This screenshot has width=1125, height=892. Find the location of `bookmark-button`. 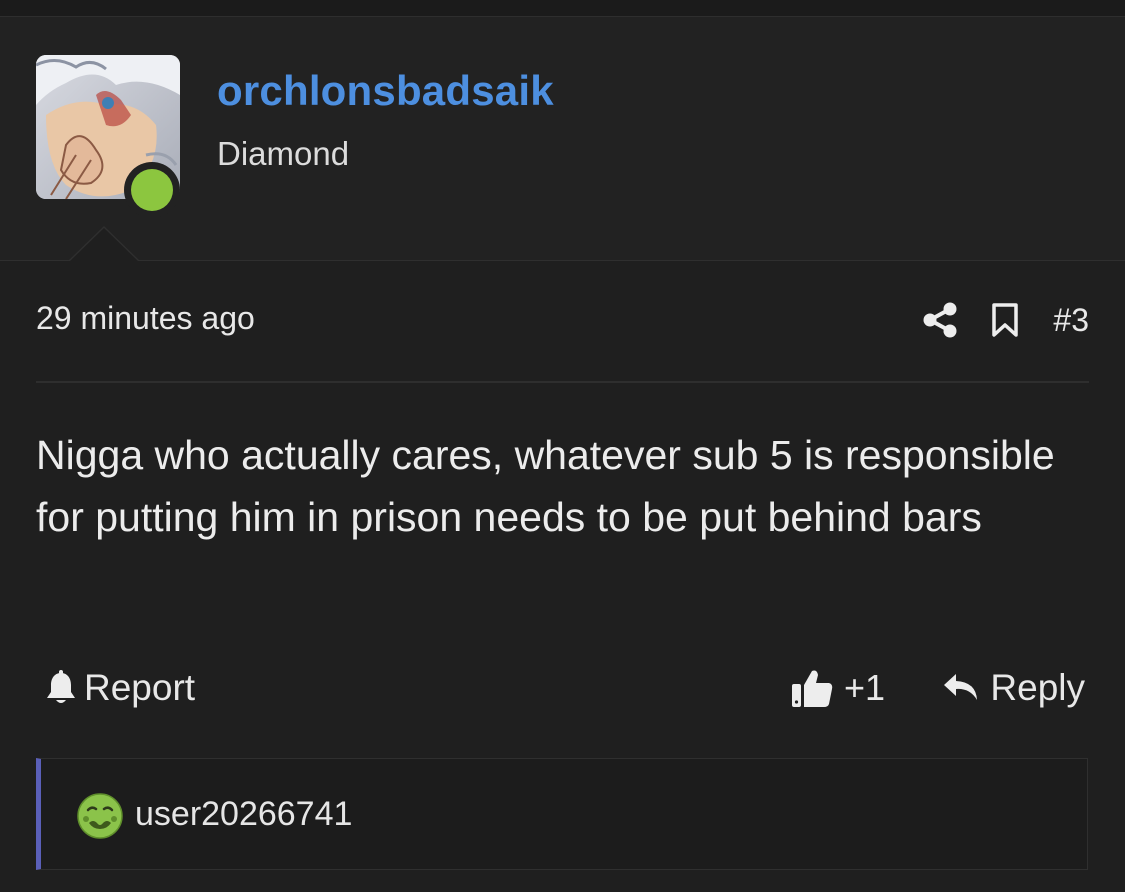

bookmark-button is located at coordinates (1005, 320).